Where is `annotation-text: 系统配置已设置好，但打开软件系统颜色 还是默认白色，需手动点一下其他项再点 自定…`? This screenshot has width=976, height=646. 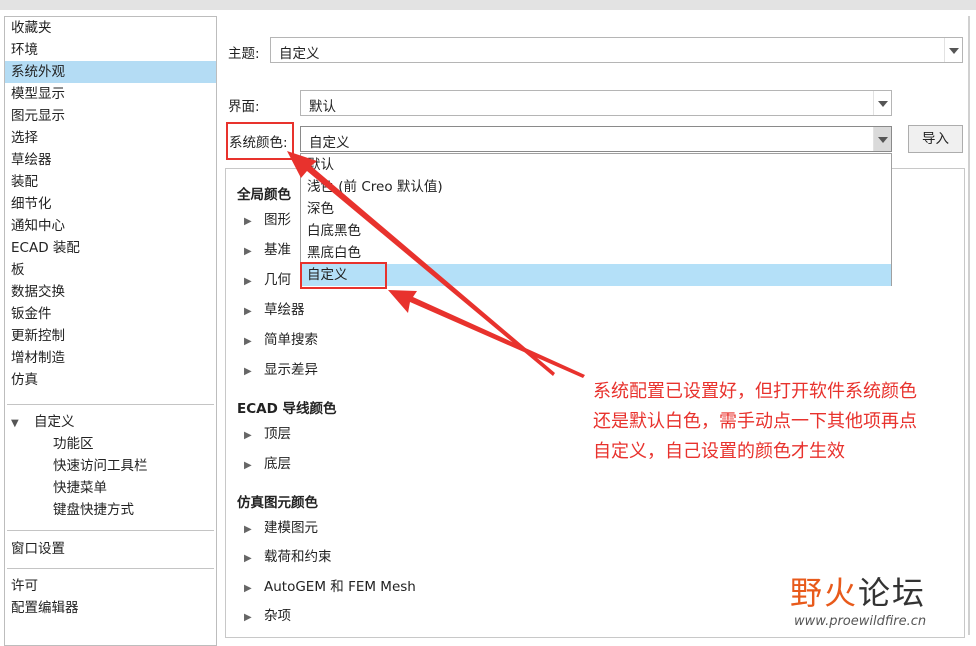 annotation-text: 系统配置已设置好，但打开软件系统颜色 还是默认白色，需手动点一下其他项再点 自定… is located at coordinates (755, 421).